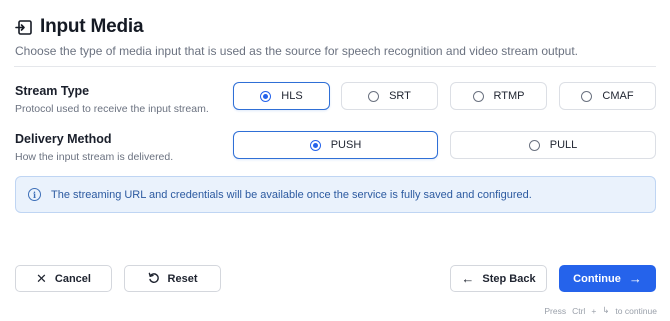 Image resolution: width=670 pixels, height=321 pixels. Describe the element at coordinates (509, 96) in the screenshot. I see `option-label: RTMP` at that location.